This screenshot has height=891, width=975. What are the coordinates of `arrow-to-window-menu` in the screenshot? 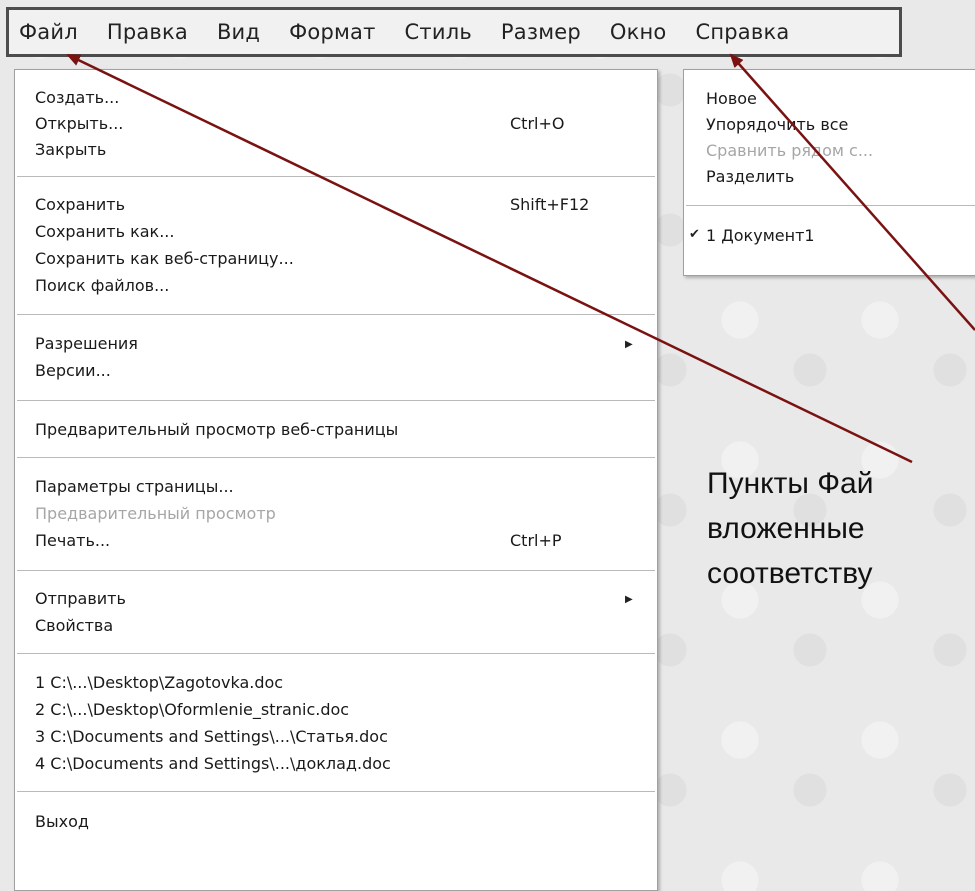 It's located at (852, 192).